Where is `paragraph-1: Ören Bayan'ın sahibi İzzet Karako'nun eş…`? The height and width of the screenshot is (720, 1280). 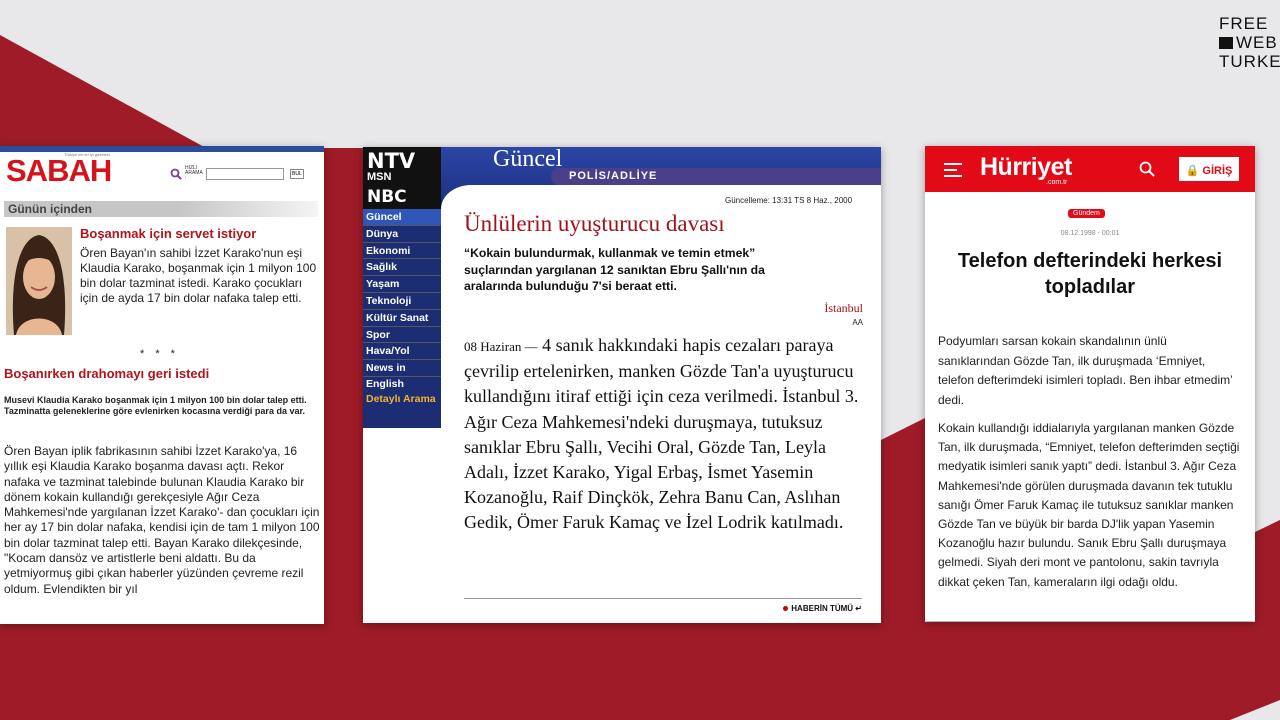
paragraph-1: Ören Bayan'ın sahibi İzzet Karako'nun eş… is located at coordinates (198, 275).